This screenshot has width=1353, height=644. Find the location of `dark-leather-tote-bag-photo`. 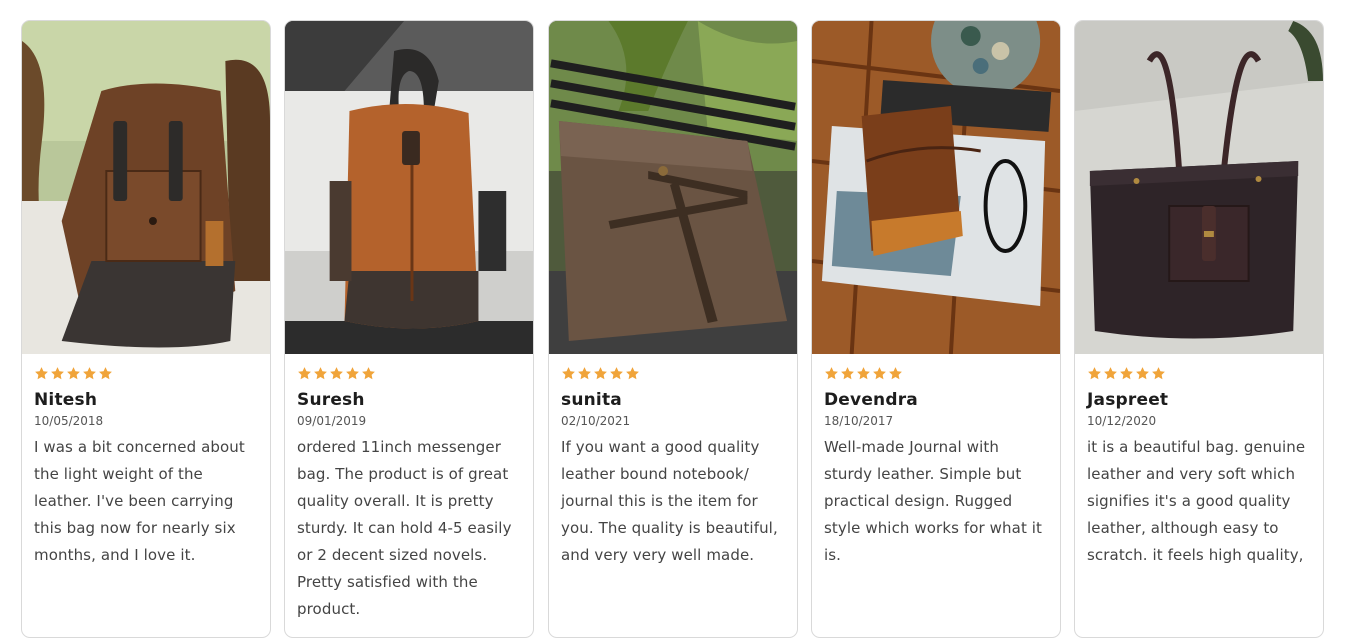

dark-leather-tote-bag-photo is located at coordinates (1199, 187).